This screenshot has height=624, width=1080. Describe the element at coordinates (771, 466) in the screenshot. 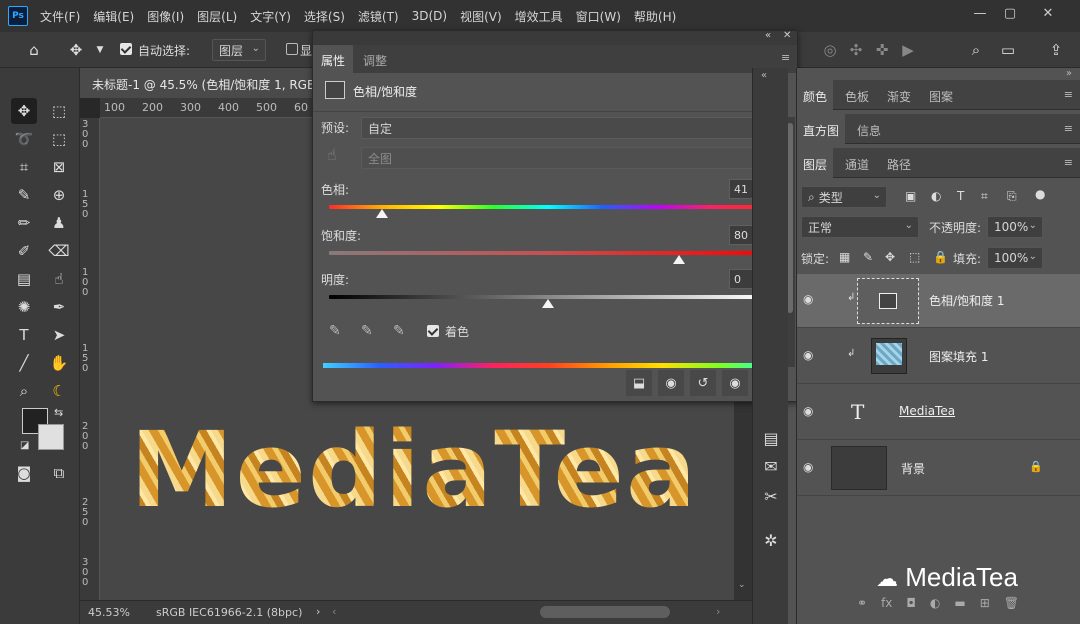

I see `notes-icon: ✉` at that location.